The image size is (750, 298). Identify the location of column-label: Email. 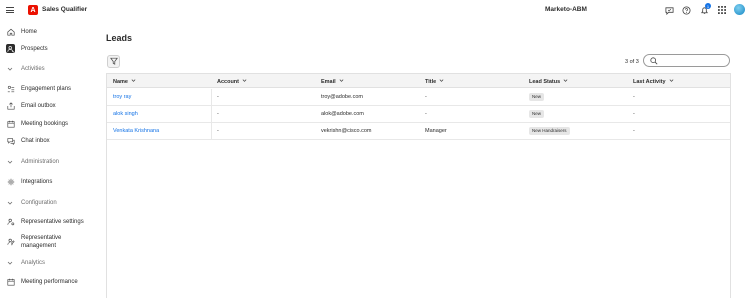
(328, 81).